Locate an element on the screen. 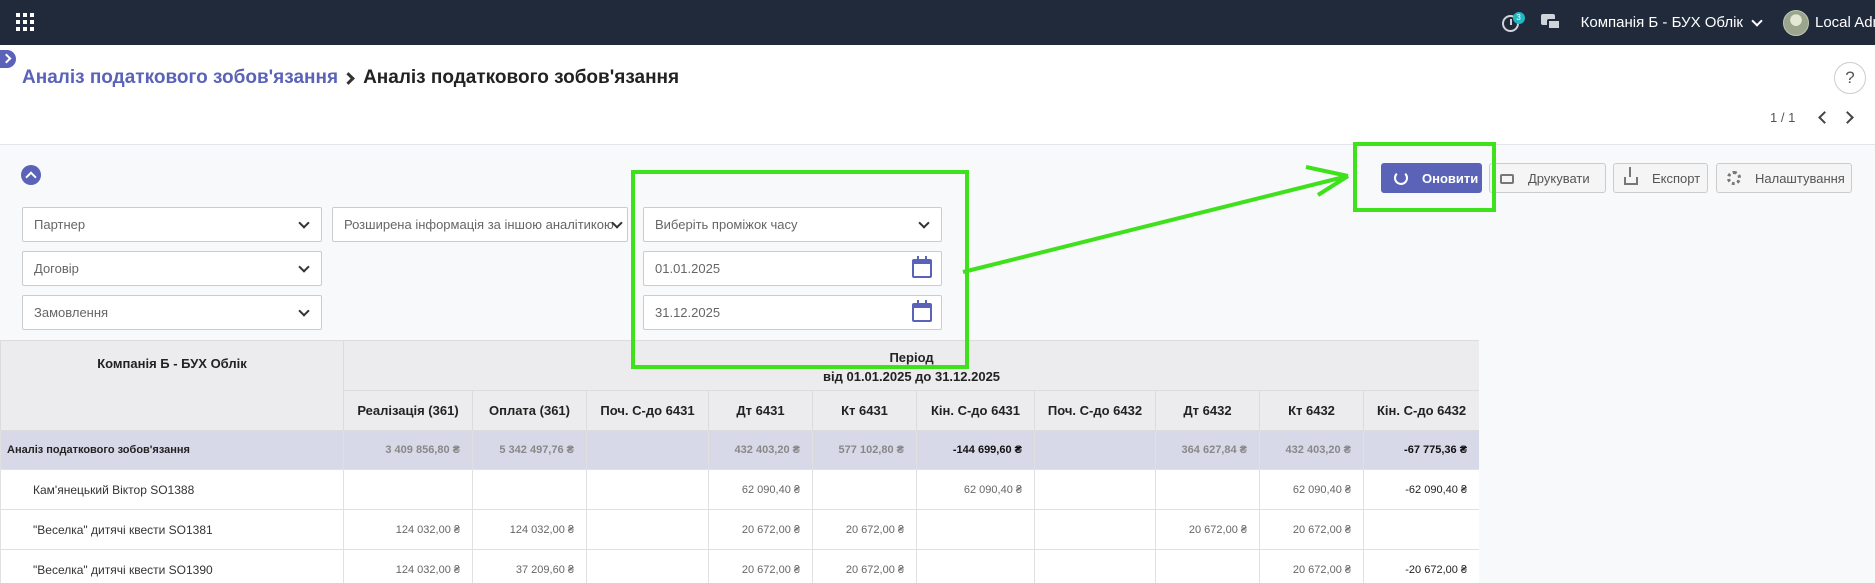 This screenshot has height=583, width=1875. company-name: Компанія Б - БУХ Облік is located at coordinates (1661, 22).